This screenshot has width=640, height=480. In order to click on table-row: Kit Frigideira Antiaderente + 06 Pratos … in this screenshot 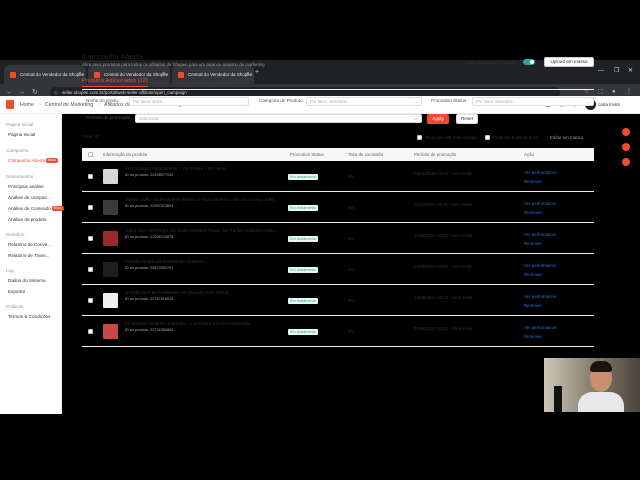, I will do `click(338, 176)`.